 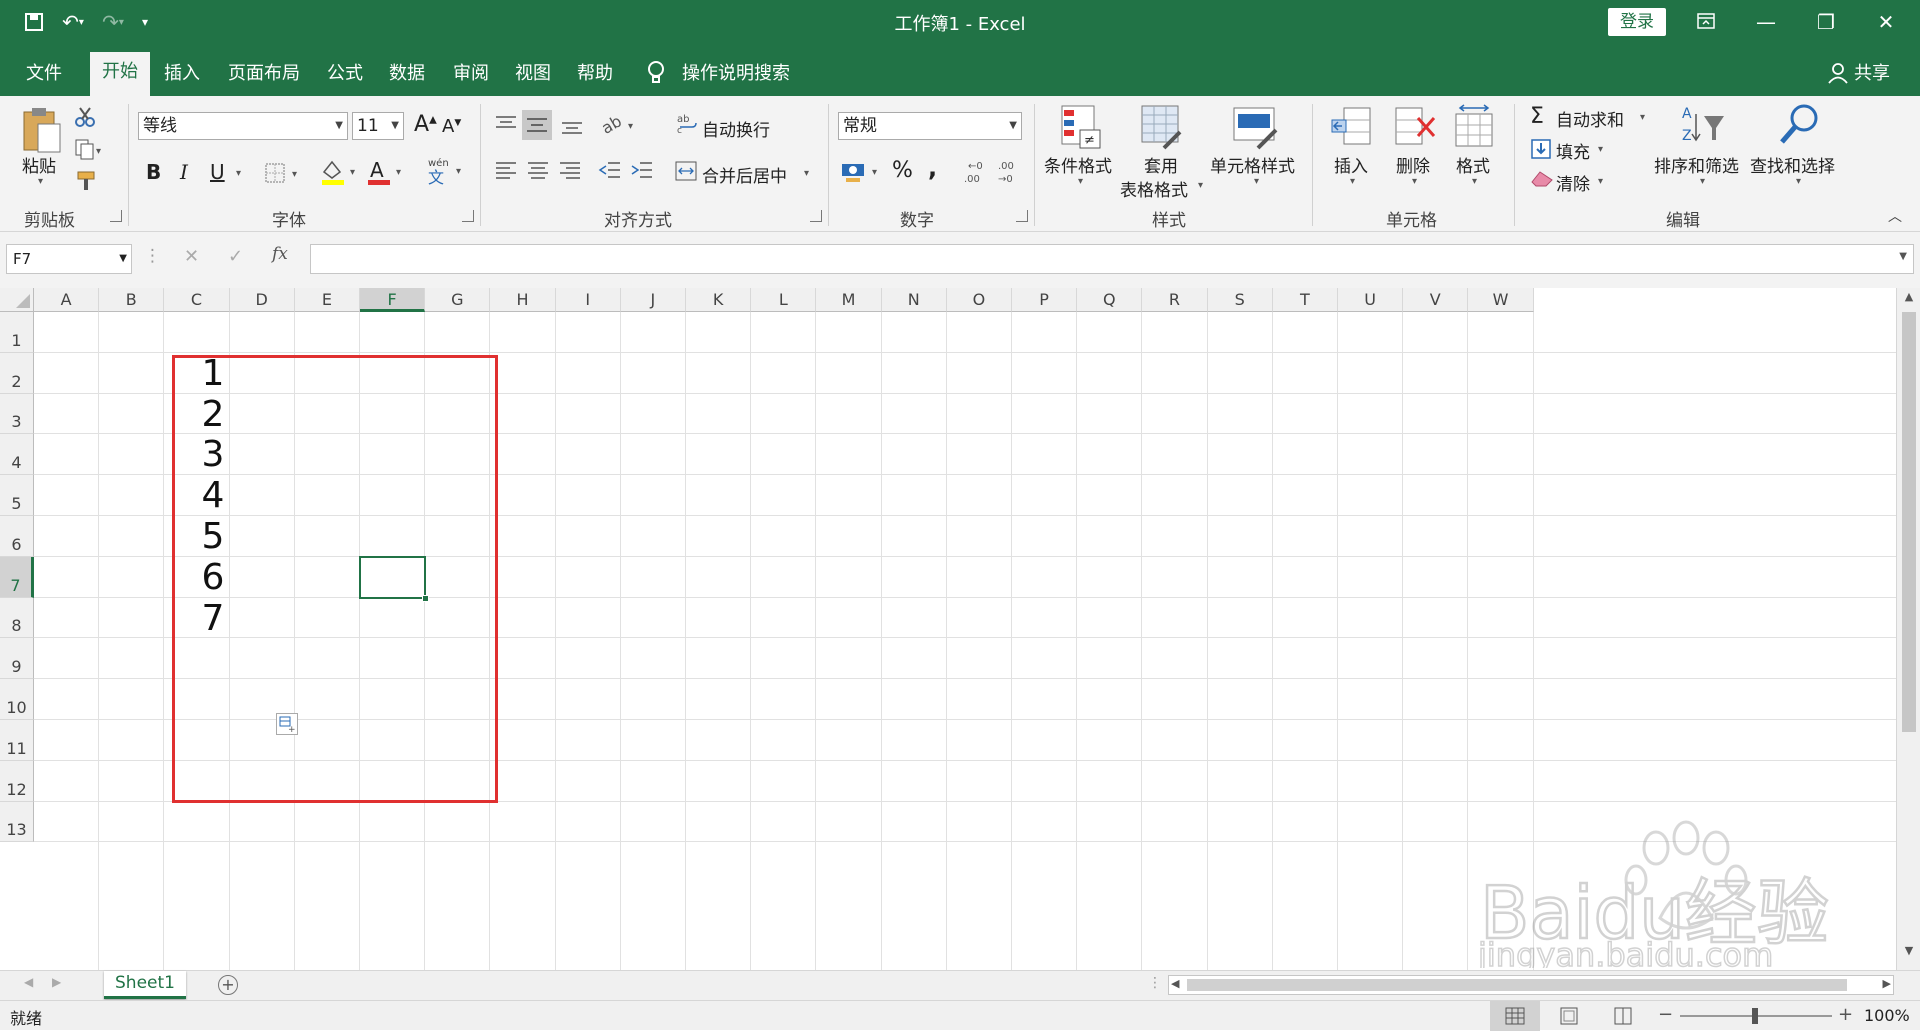 I want to click on increase-font-size-icon: A▲, so click(x=425, y=124).